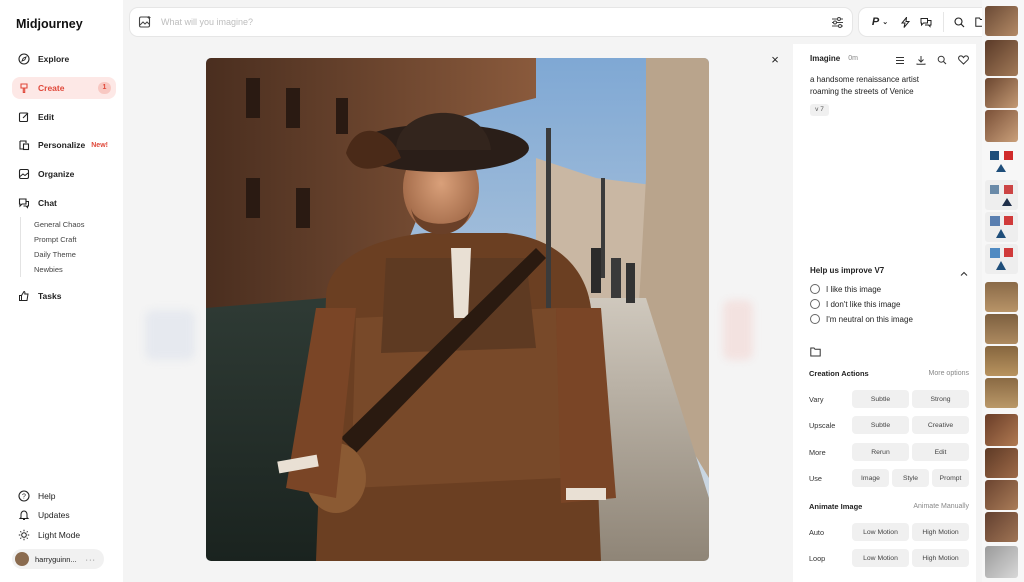 The height and width of the screenshot is (582, 1024). I want to click on thumbs-up-icon, so click(24, 296).